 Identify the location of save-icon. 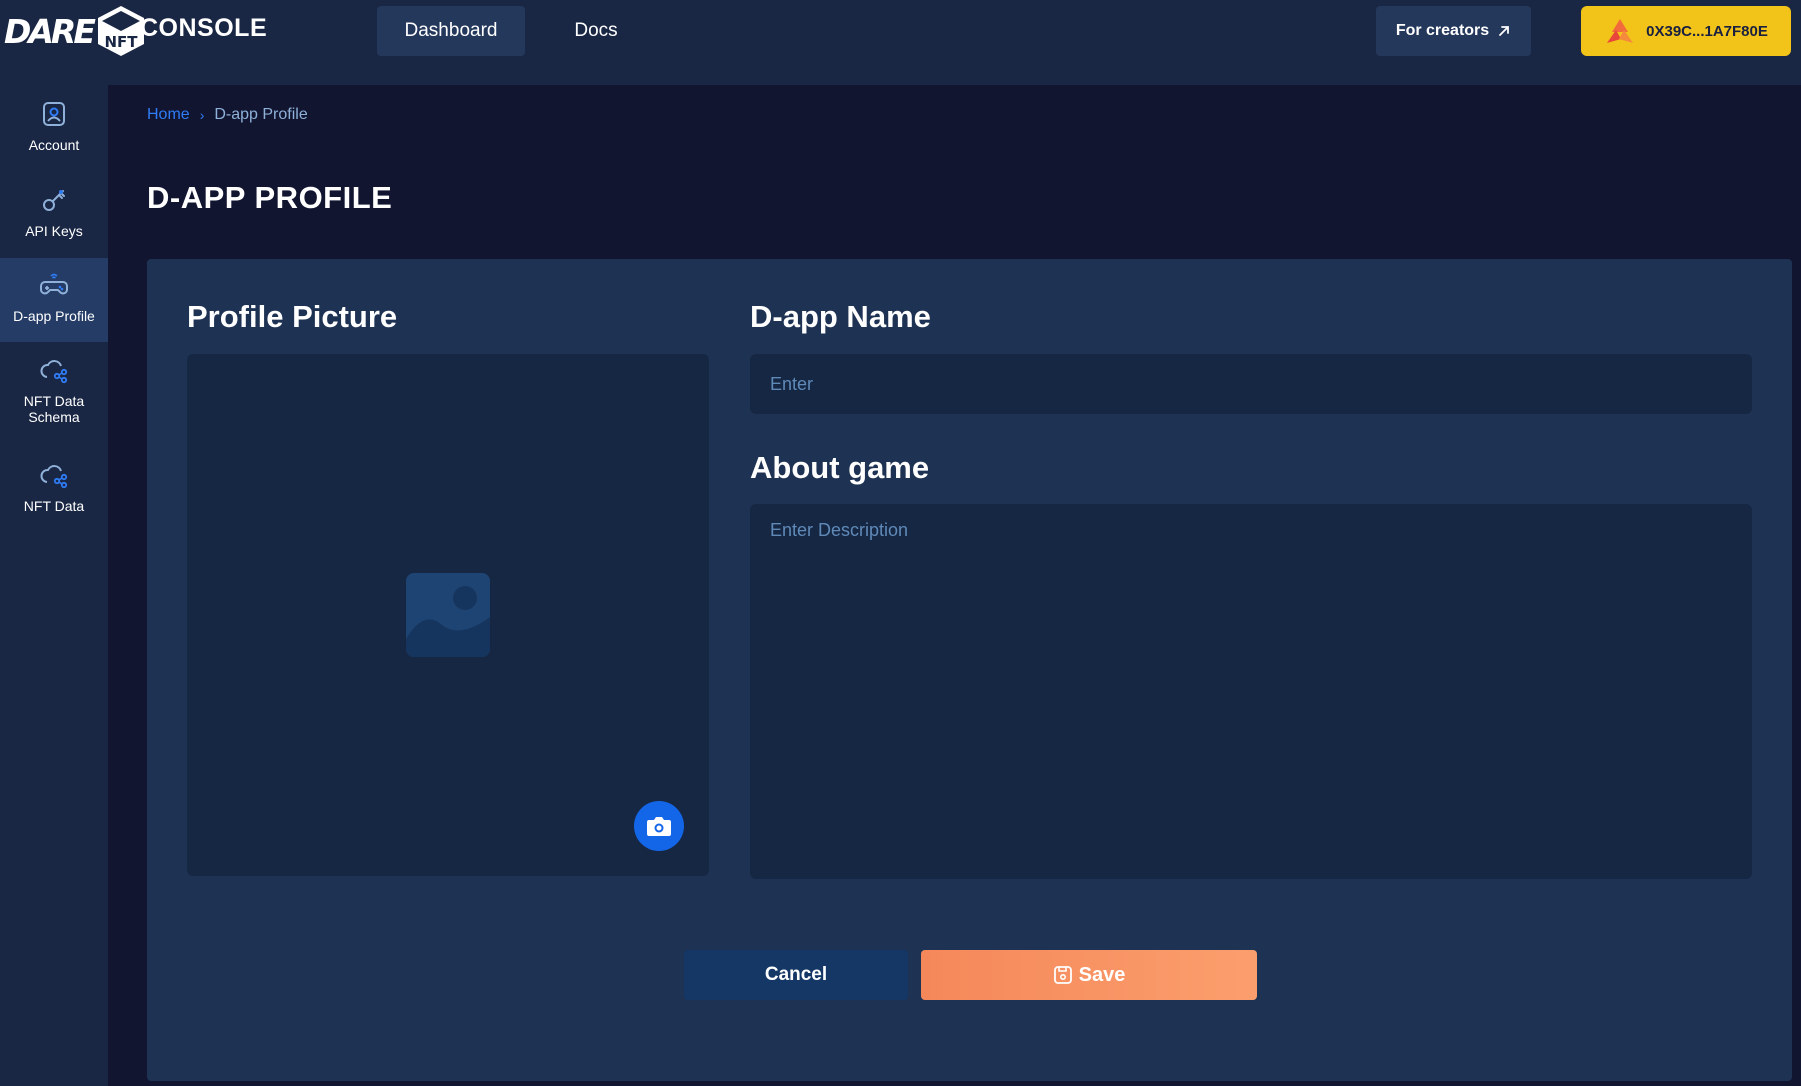
(1062, 975).